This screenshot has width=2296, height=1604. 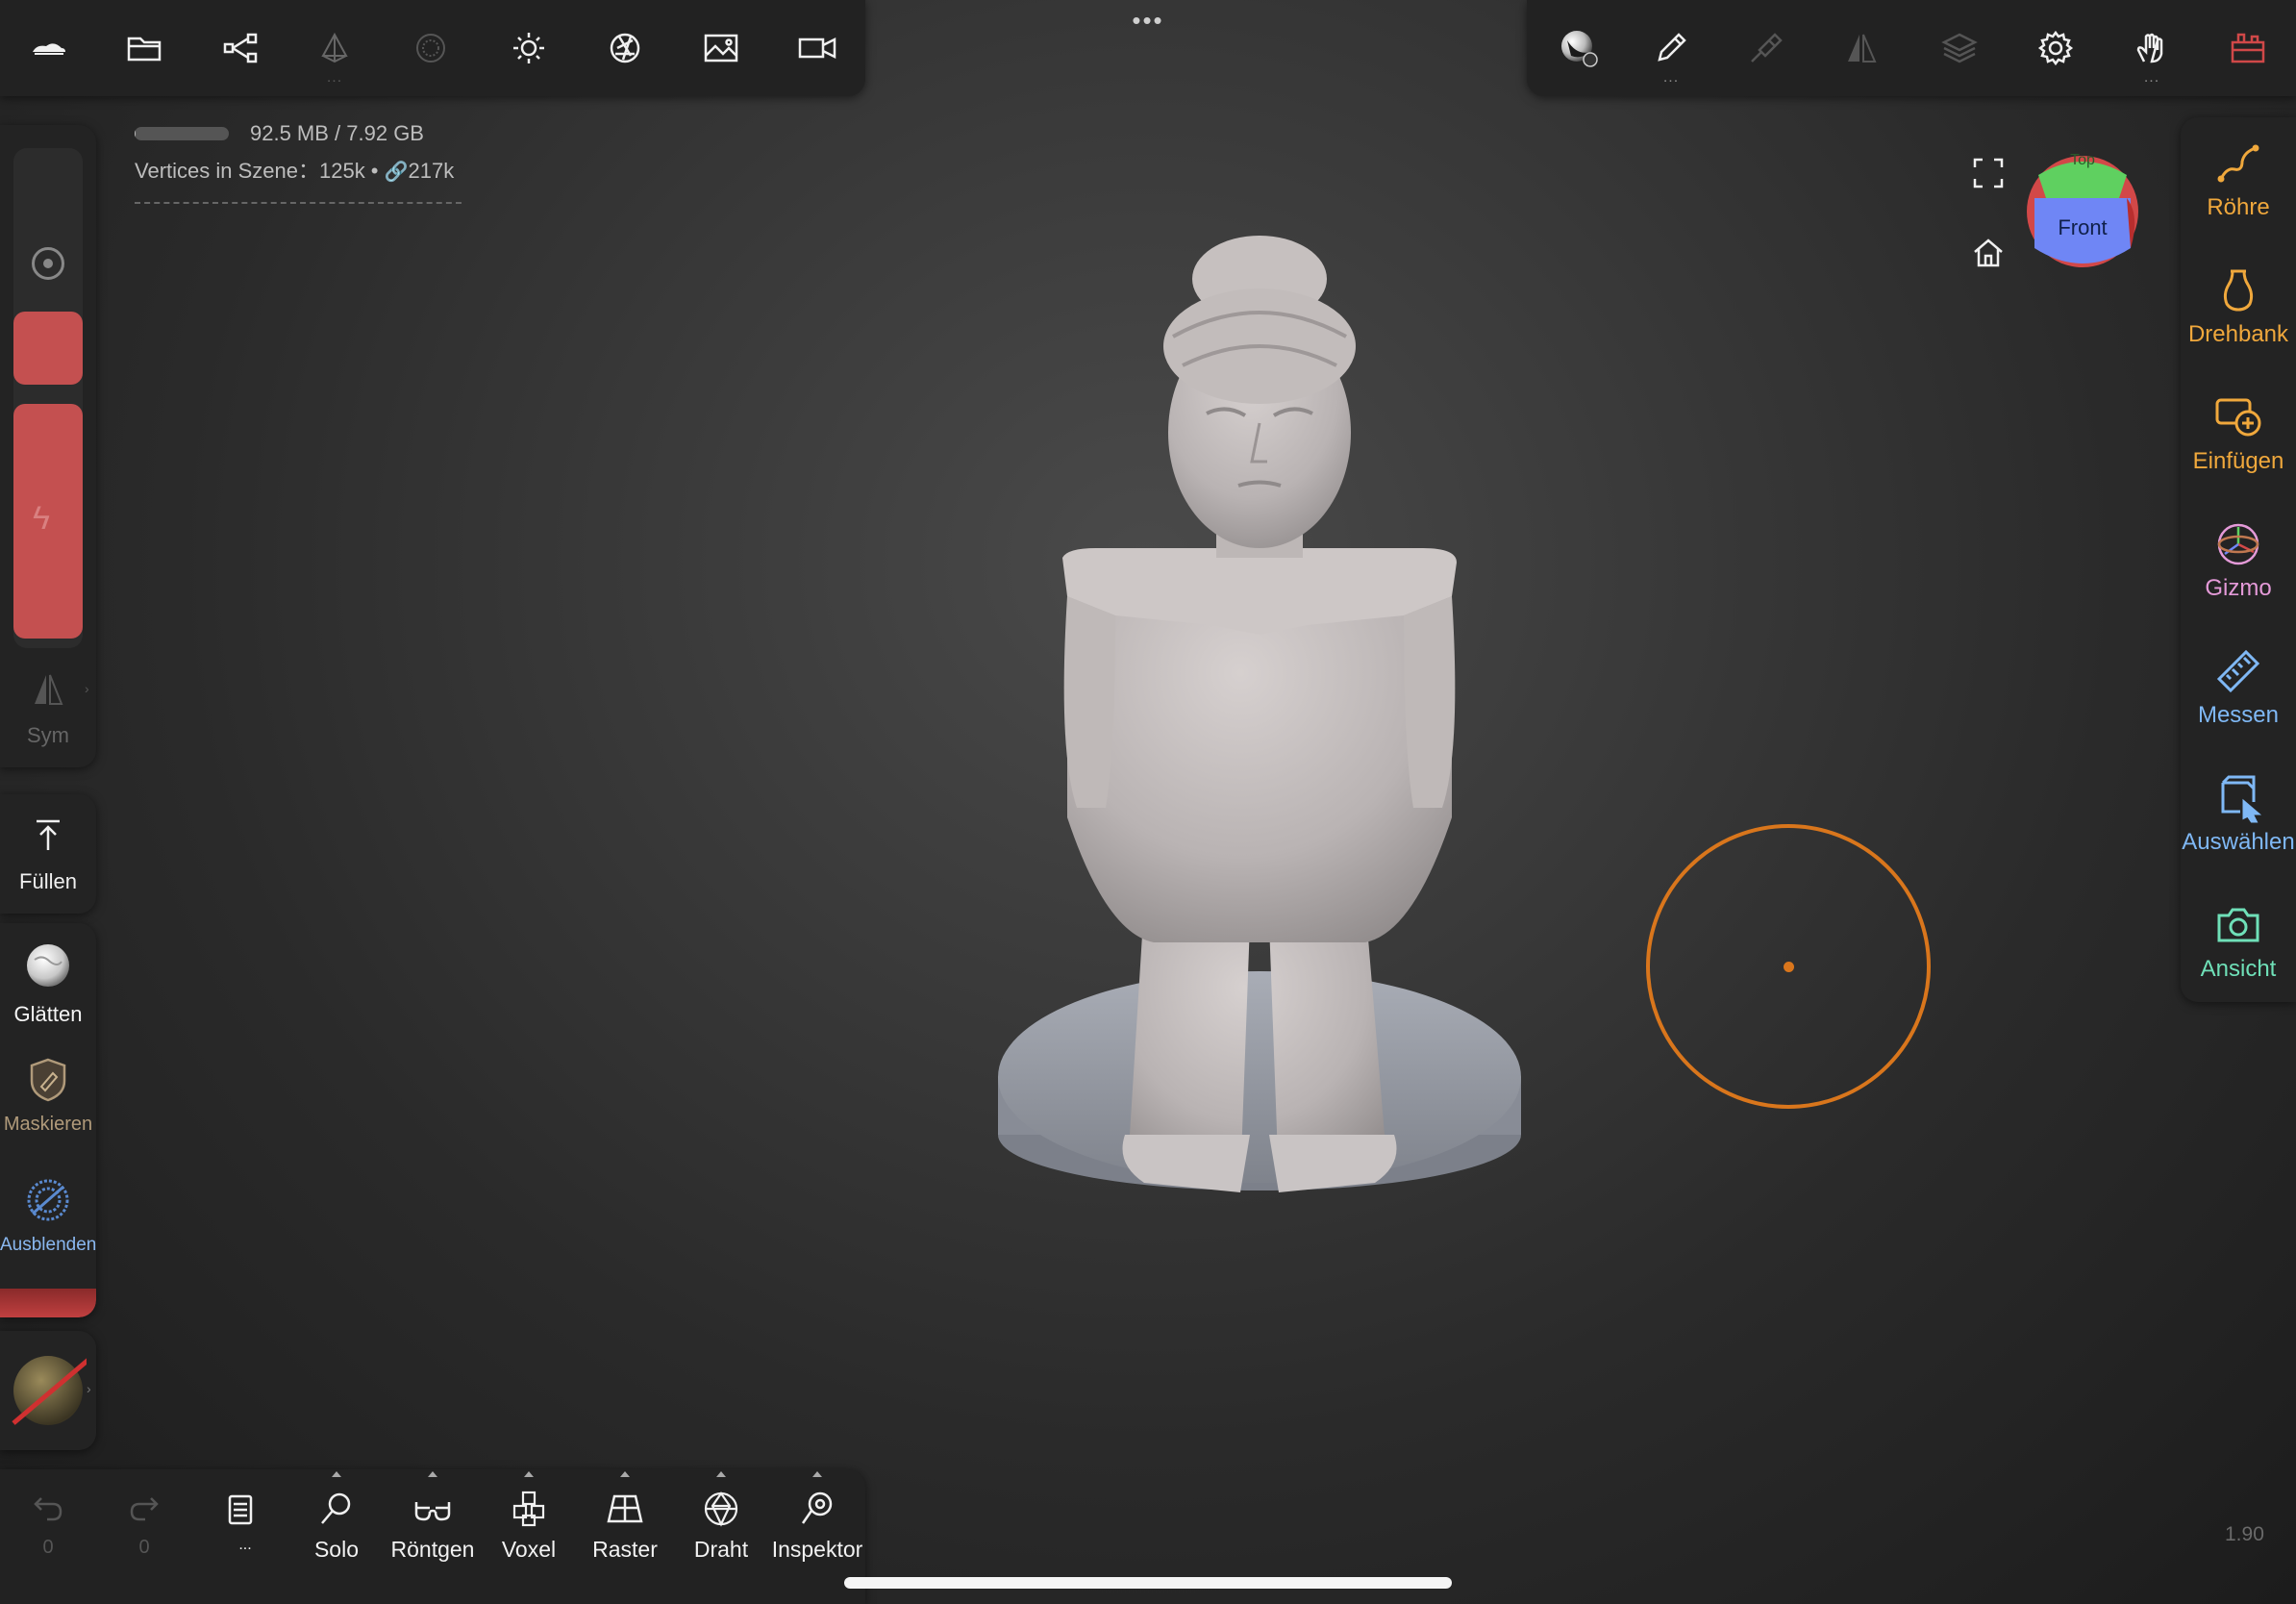 I want to click on glasses-icon, so click(x=432, y=1511).